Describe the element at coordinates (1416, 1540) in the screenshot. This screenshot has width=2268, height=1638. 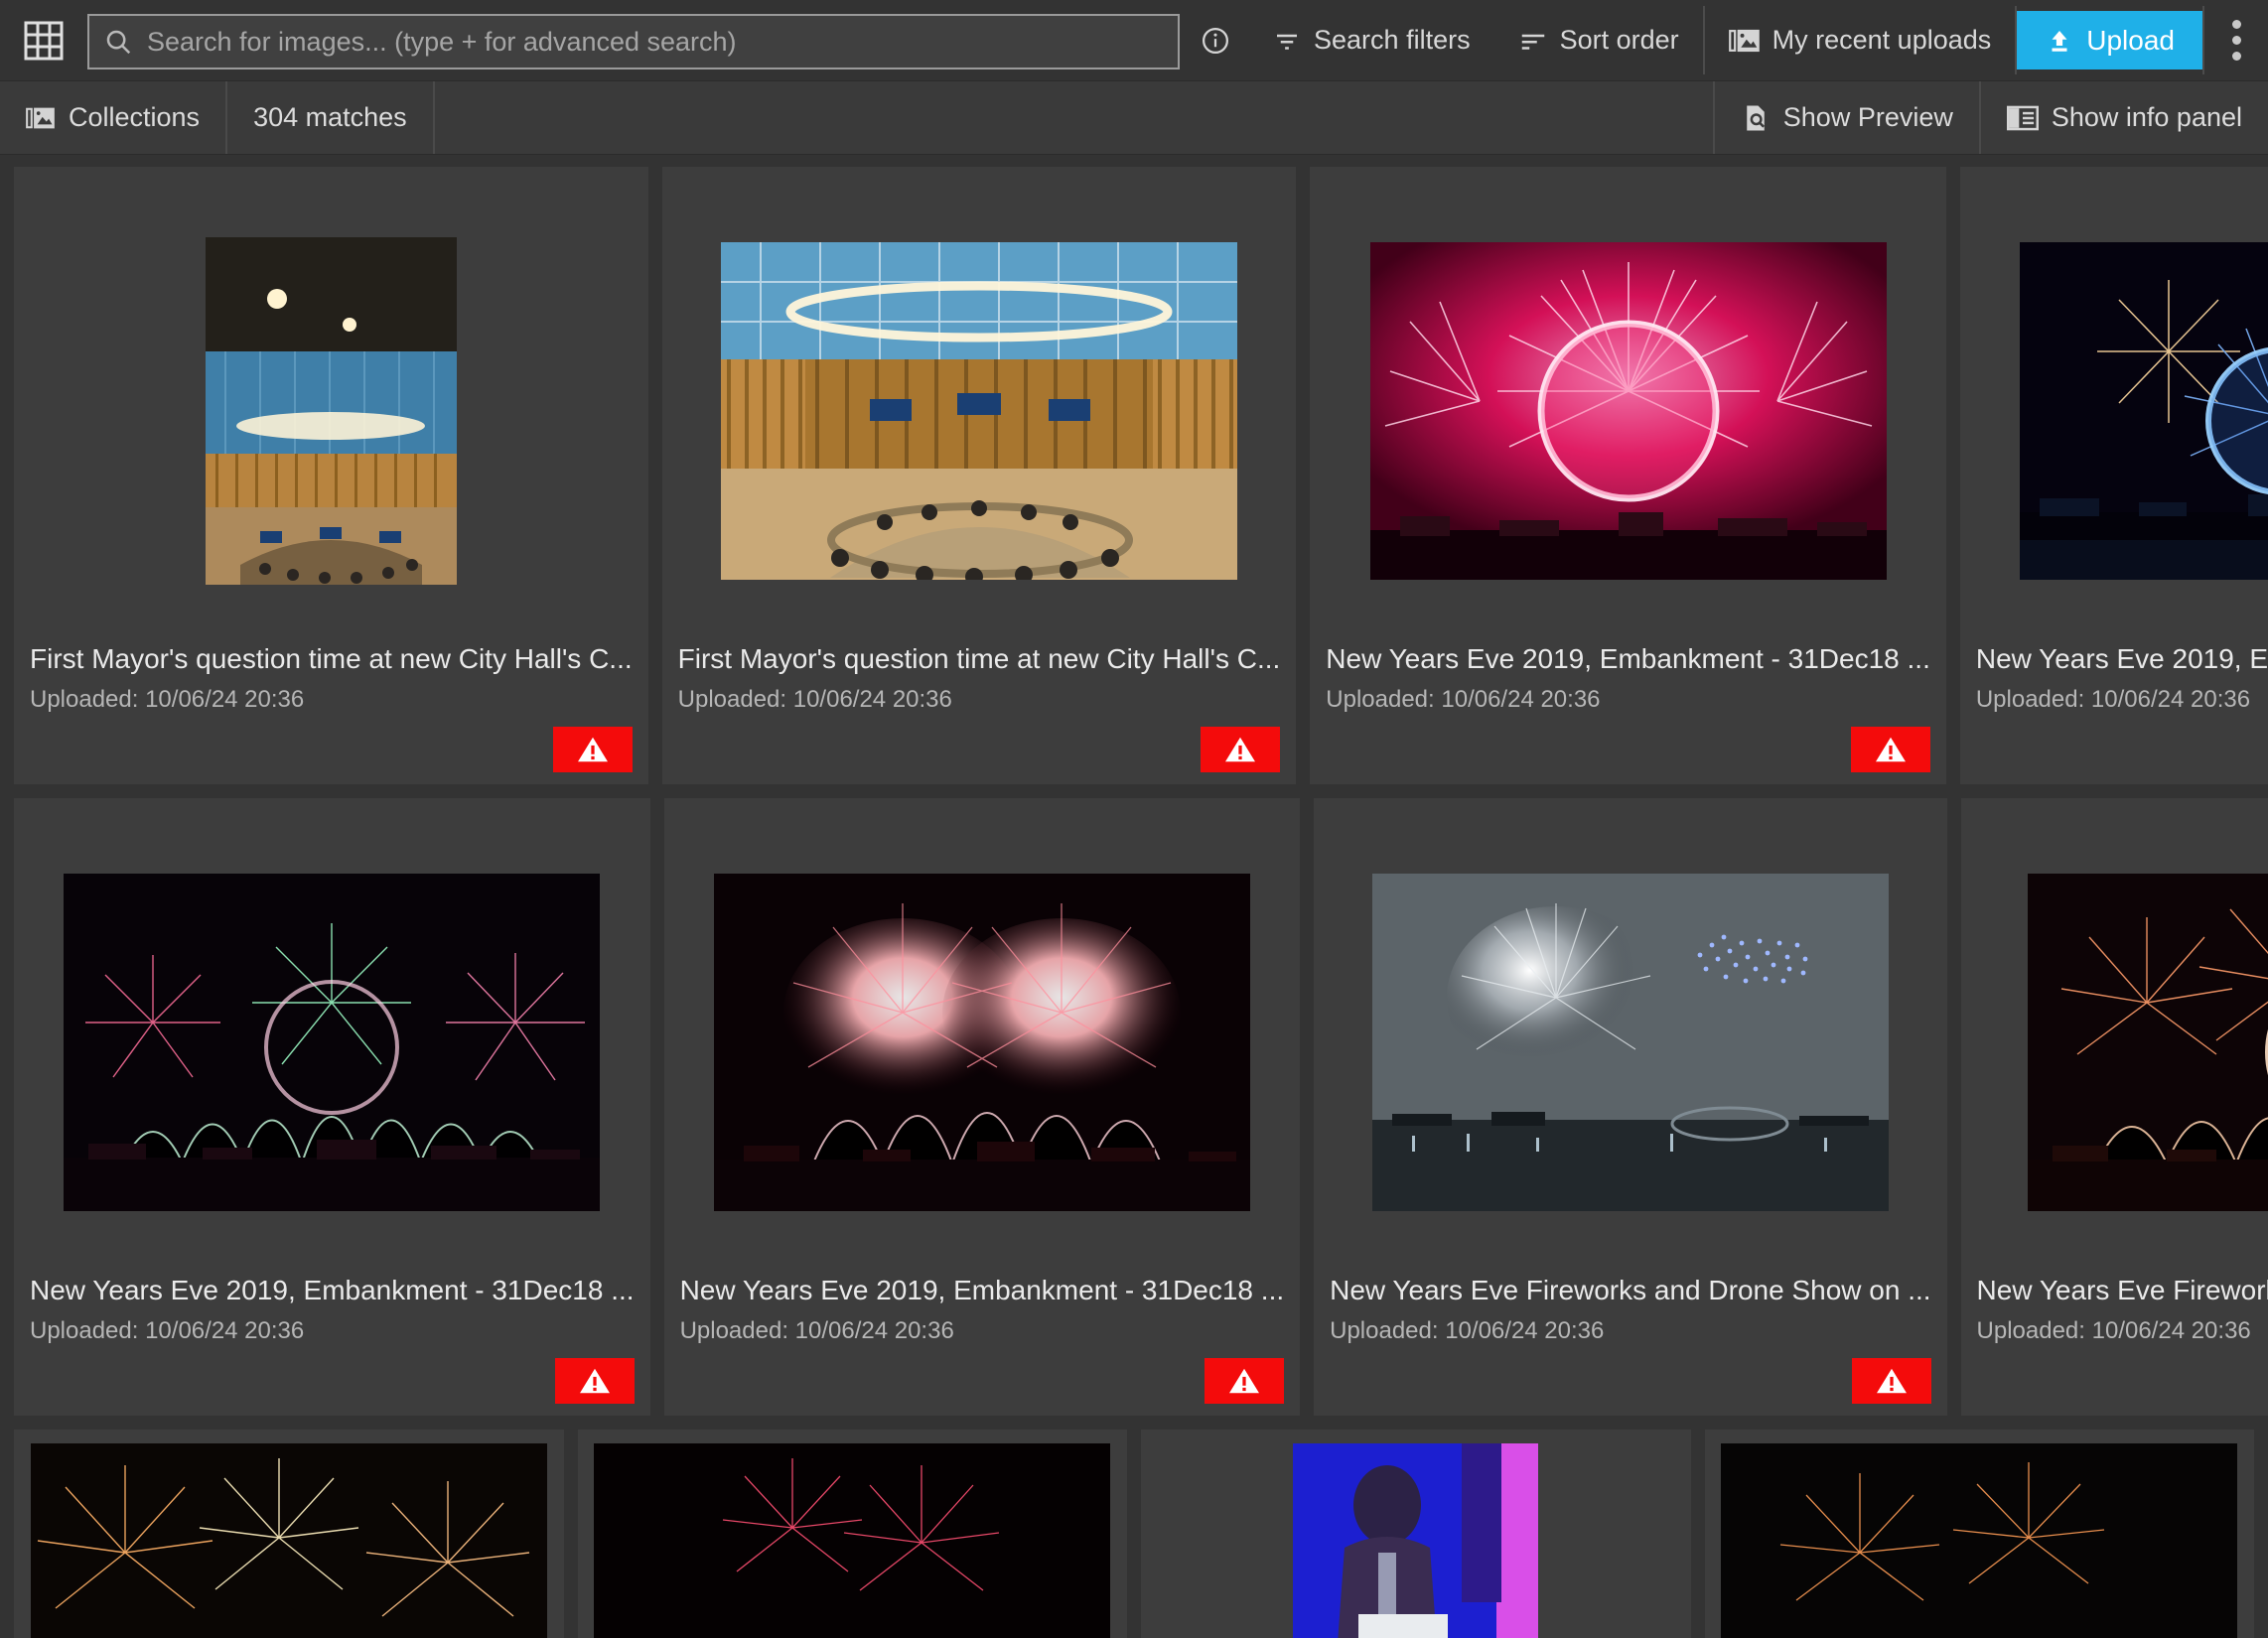
I see `thumbnail-image: People's Question Time` at that location.